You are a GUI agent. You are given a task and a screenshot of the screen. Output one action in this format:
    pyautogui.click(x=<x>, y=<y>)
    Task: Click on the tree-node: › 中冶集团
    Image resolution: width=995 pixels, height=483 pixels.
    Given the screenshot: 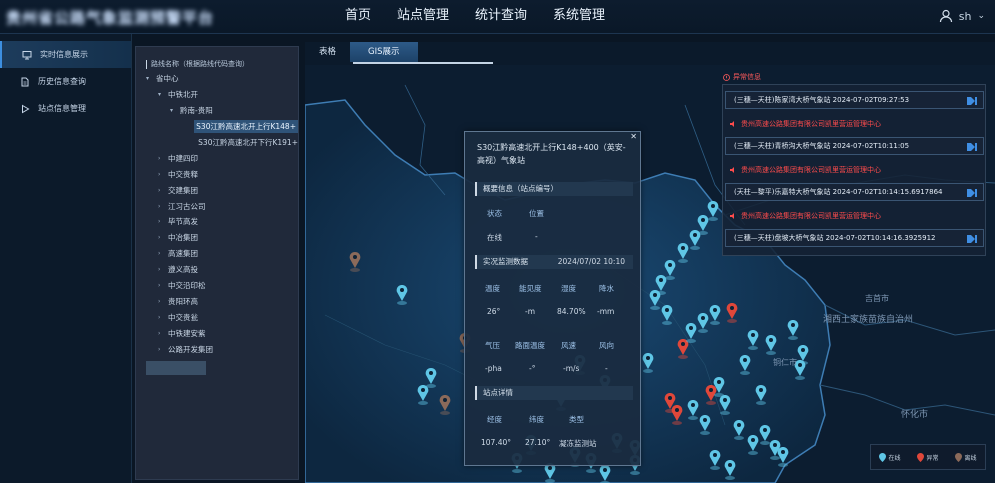 What is the action you would take?
    pyautogui.click(x=217, y=238)
    